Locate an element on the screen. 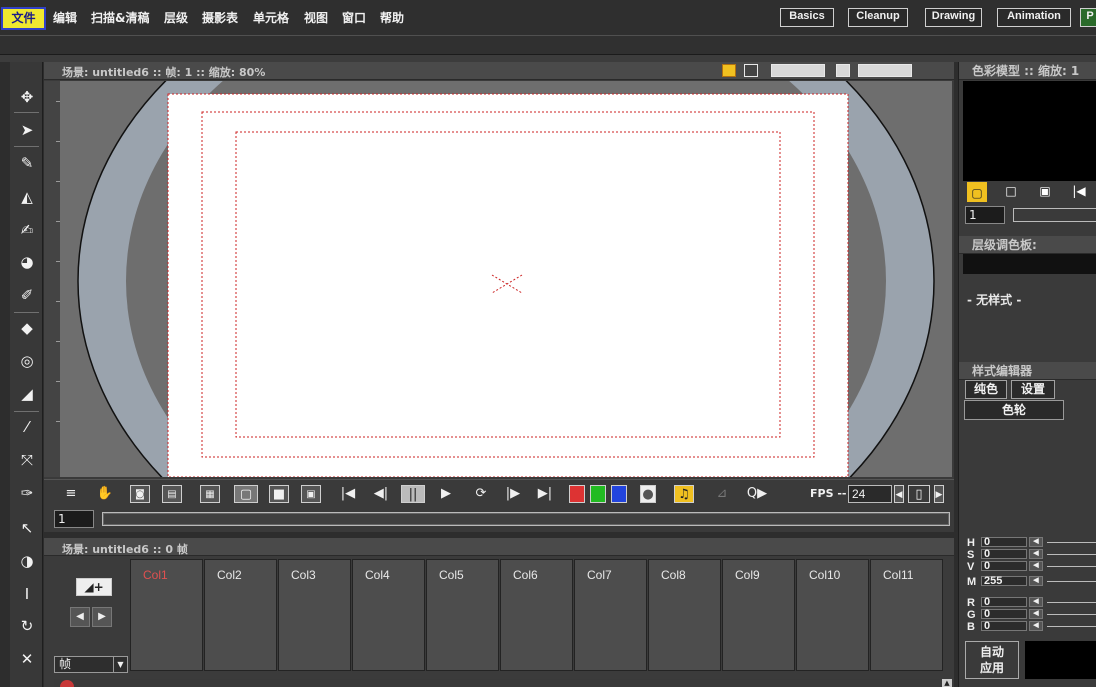  auto-apply-button: 自动 应用 is located at coordinates (992, 660).